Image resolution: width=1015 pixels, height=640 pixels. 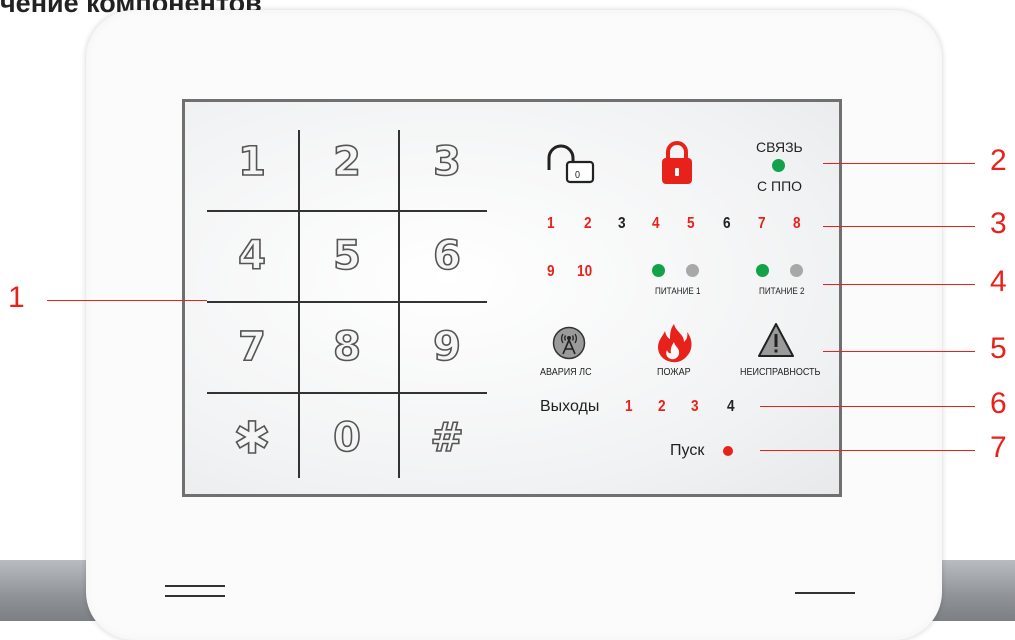 What do you see at coordinates (252, 438) in the screenshot?
I see `key-star: ✱` at bounding box center [252, 438].